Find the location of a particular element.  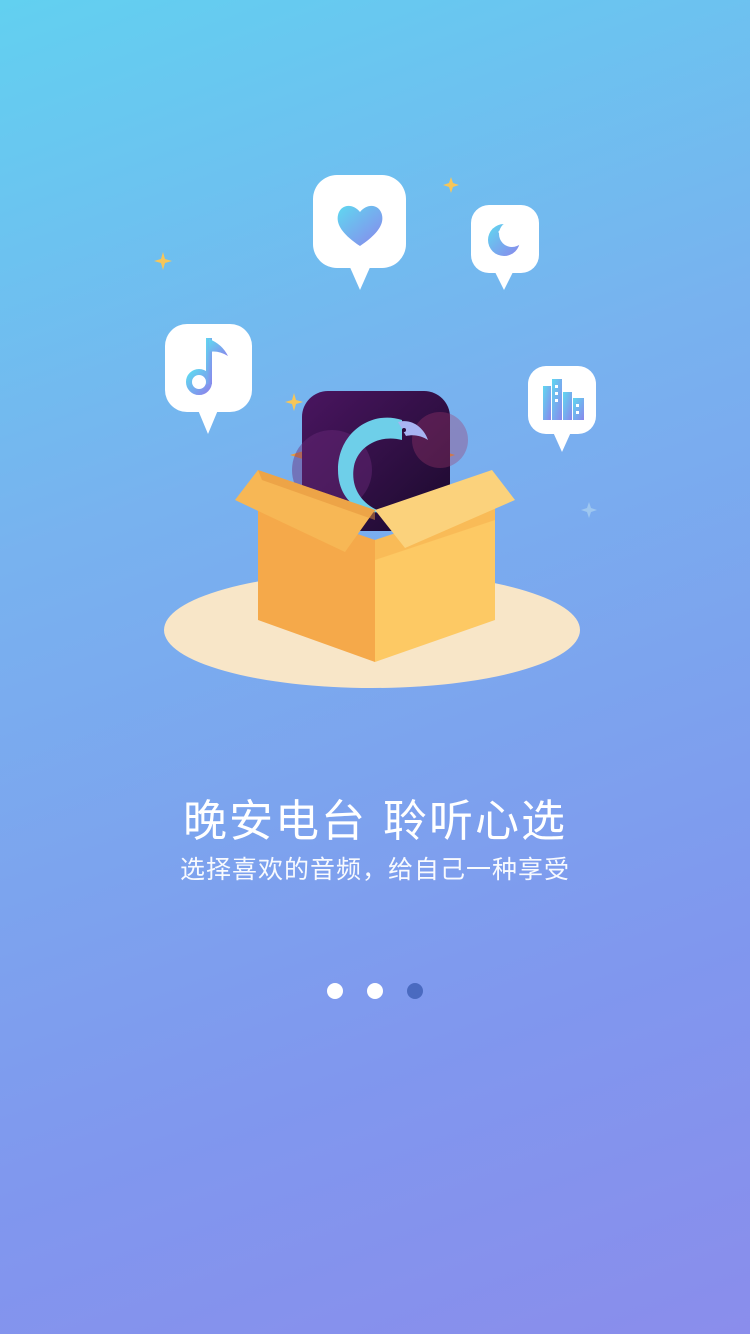

moon-bubble is located at coordinates (505, 247).